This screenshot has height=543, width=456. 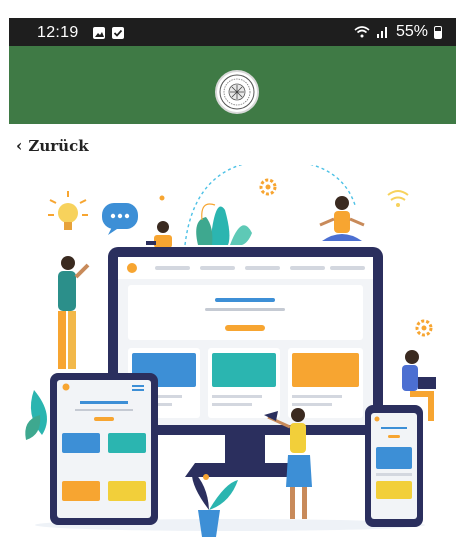 I want to click on tablet-illustration, so click(x=104, y=449).